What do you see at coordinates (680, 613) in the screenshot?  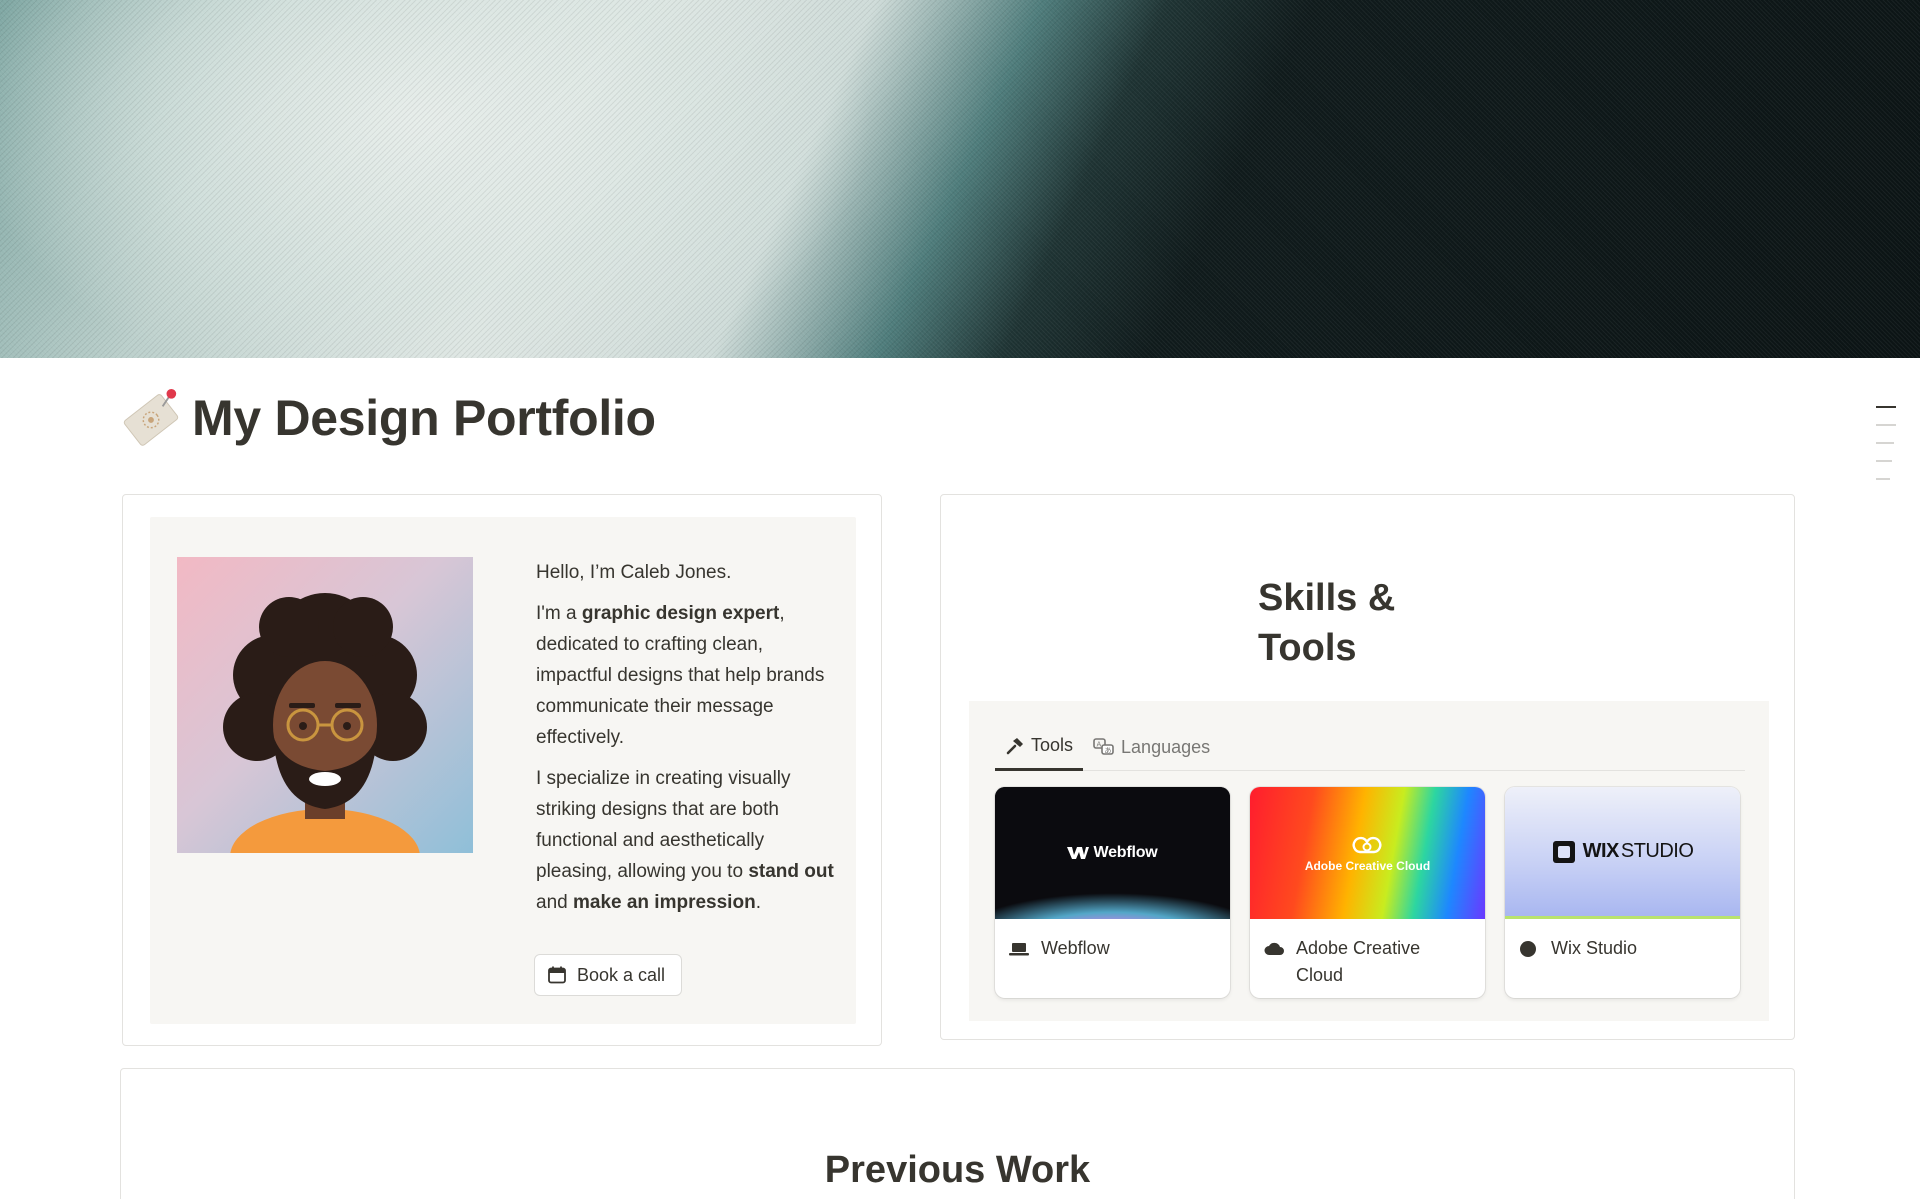 I see `intro-bold-text: graphic design expert` at bounding box center [680, 613].